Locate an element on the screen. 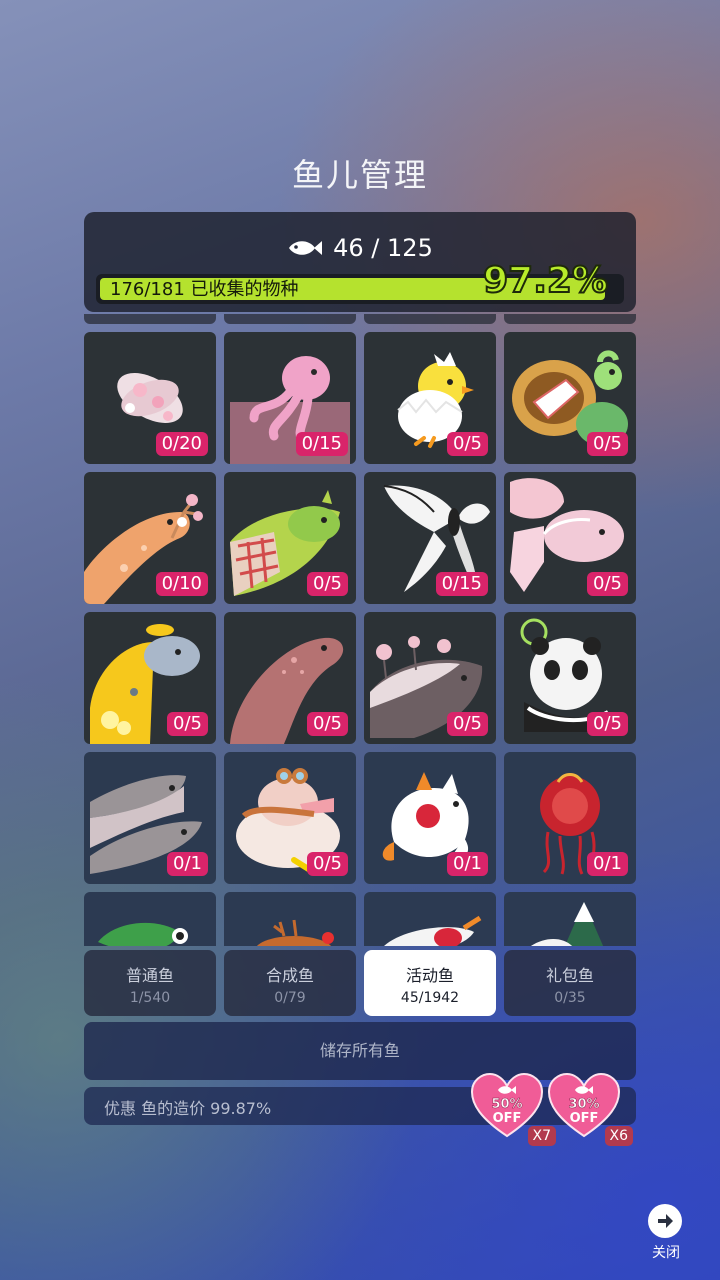 This screenshot has height=1280, width=720. tab-count: 0/35 is located at coordinates (570, 998).